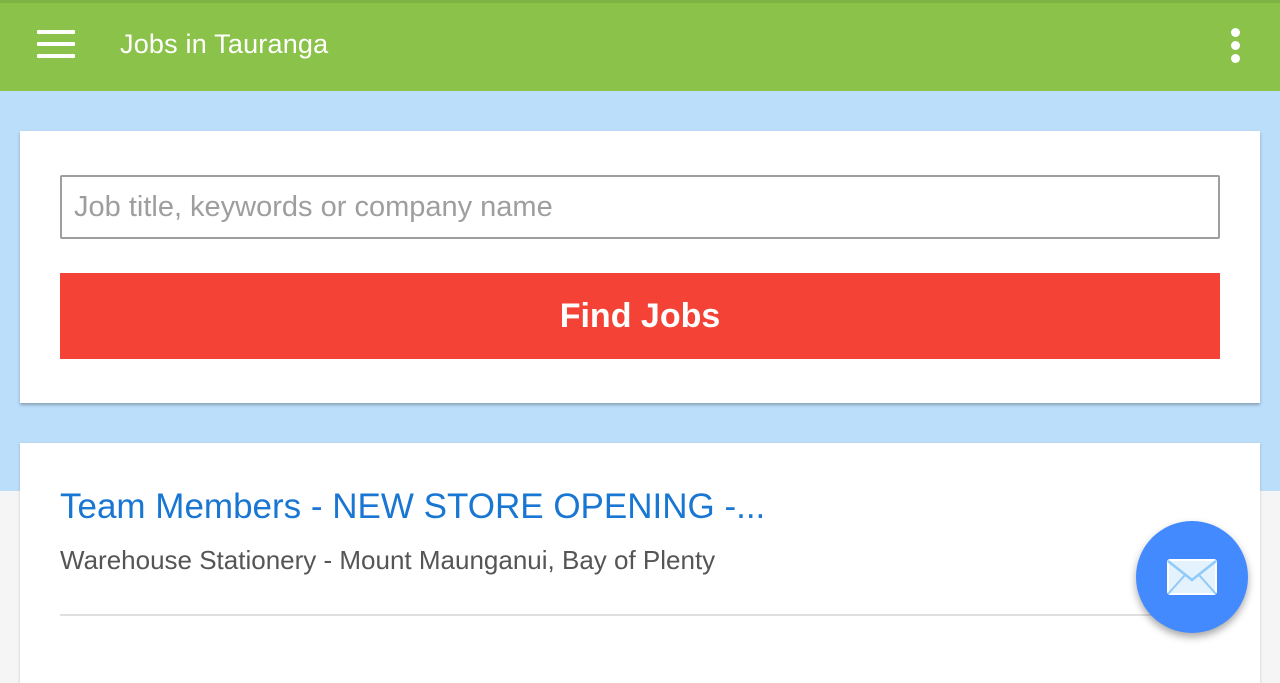 This screenshot has height=683, width=1280. What do you see at coordinates (224, 44) in the screenshot?
I see `app-title: Jobs in Tauranga` at bounding box center [224, 44].